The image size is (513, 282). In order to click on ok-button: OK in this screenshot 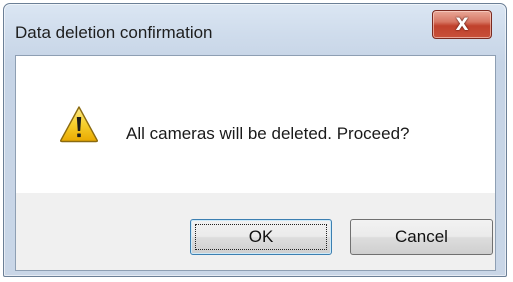, I will do `click(261, 237)`.